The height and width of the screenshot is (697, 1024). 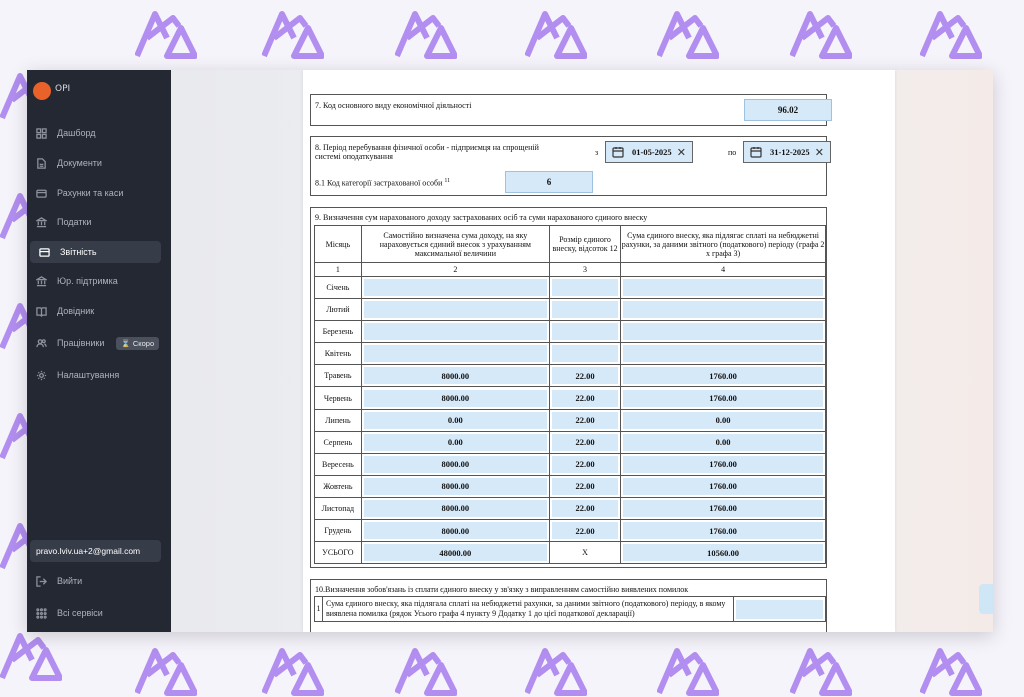 I want to click on period-from-date-input: 01-05-2025 ✕, so click(x=649, y=152).